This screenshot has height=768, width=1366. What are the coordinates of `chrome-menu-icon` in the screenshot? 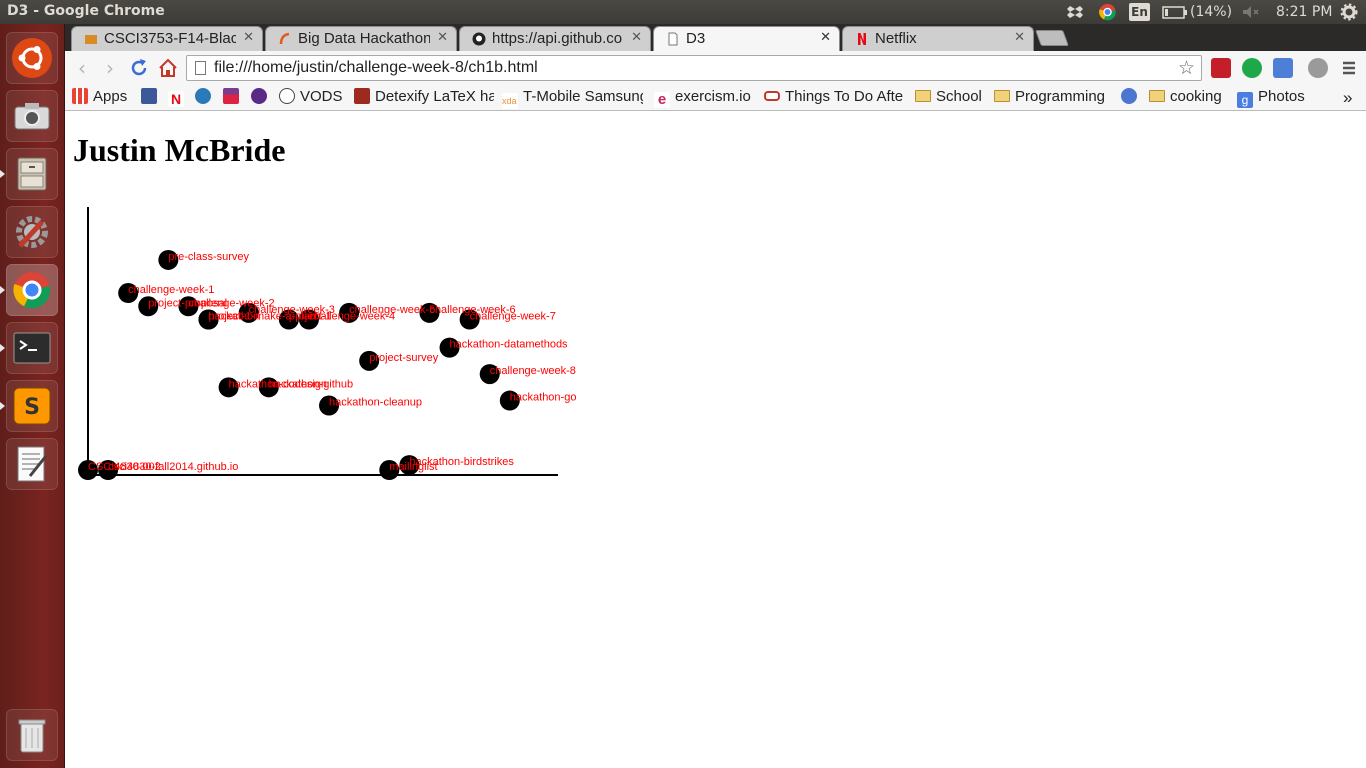 It's located at (1349, 68).